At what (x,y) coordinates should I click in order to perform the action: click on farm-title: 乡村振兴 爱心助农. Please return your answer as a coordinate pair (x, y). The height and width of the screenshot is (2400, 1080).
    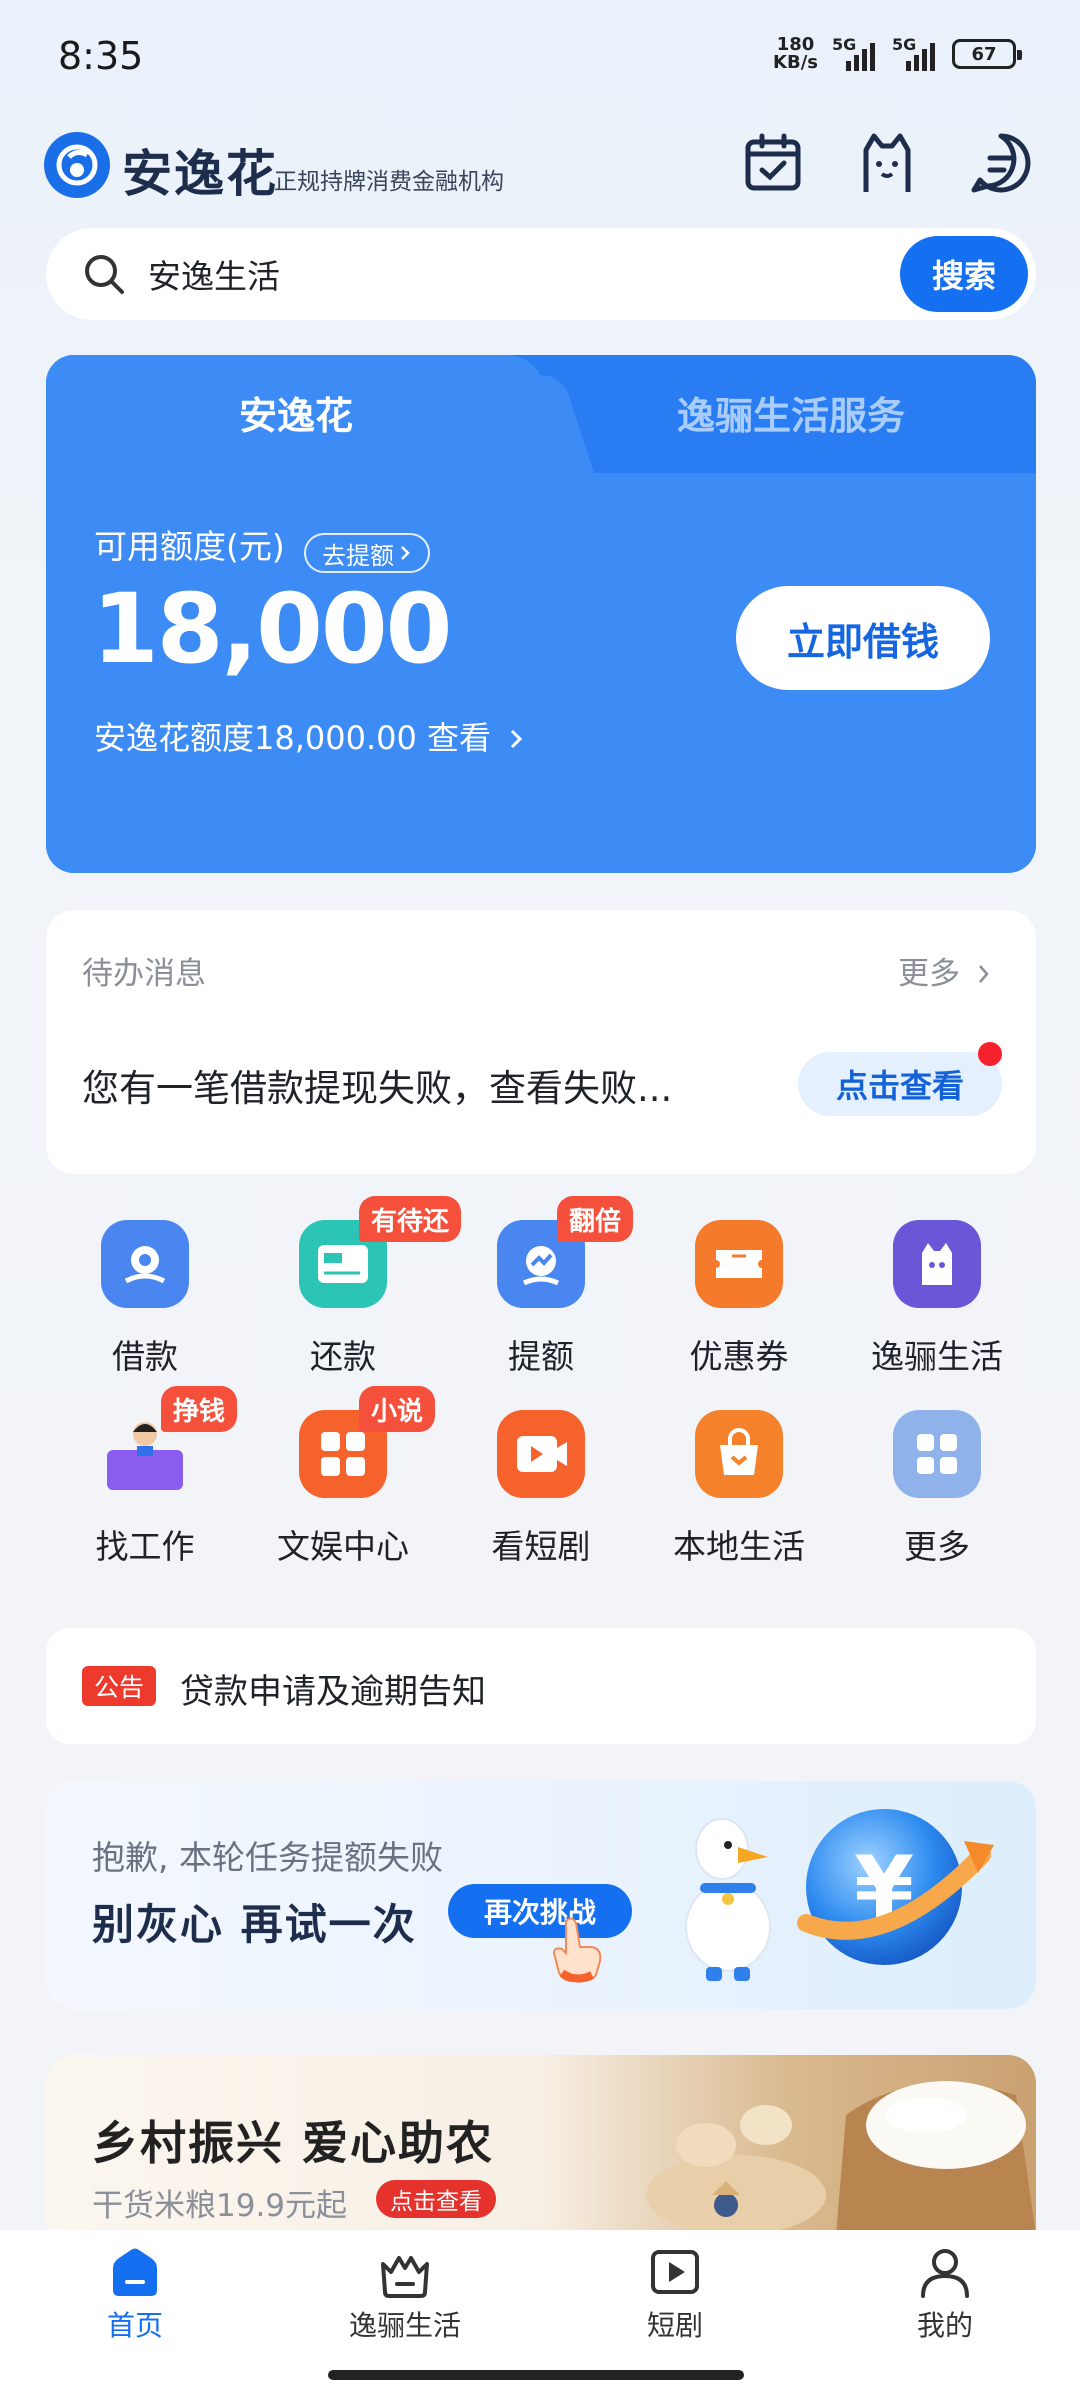
    Looking at the image, I should click on (293, 2143).